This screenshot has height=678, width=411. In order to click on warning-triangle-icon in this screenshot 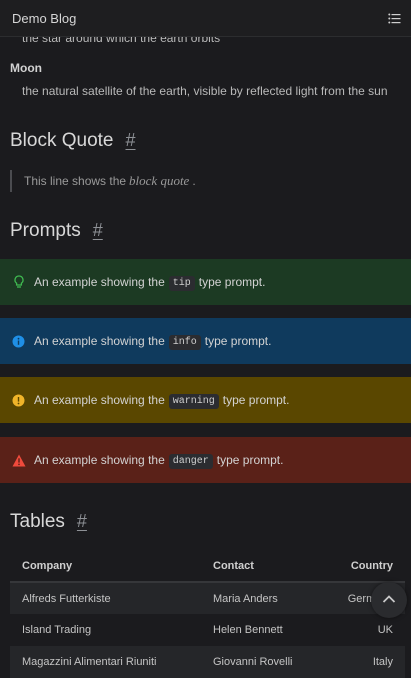, I will do `click(18, 460)`.